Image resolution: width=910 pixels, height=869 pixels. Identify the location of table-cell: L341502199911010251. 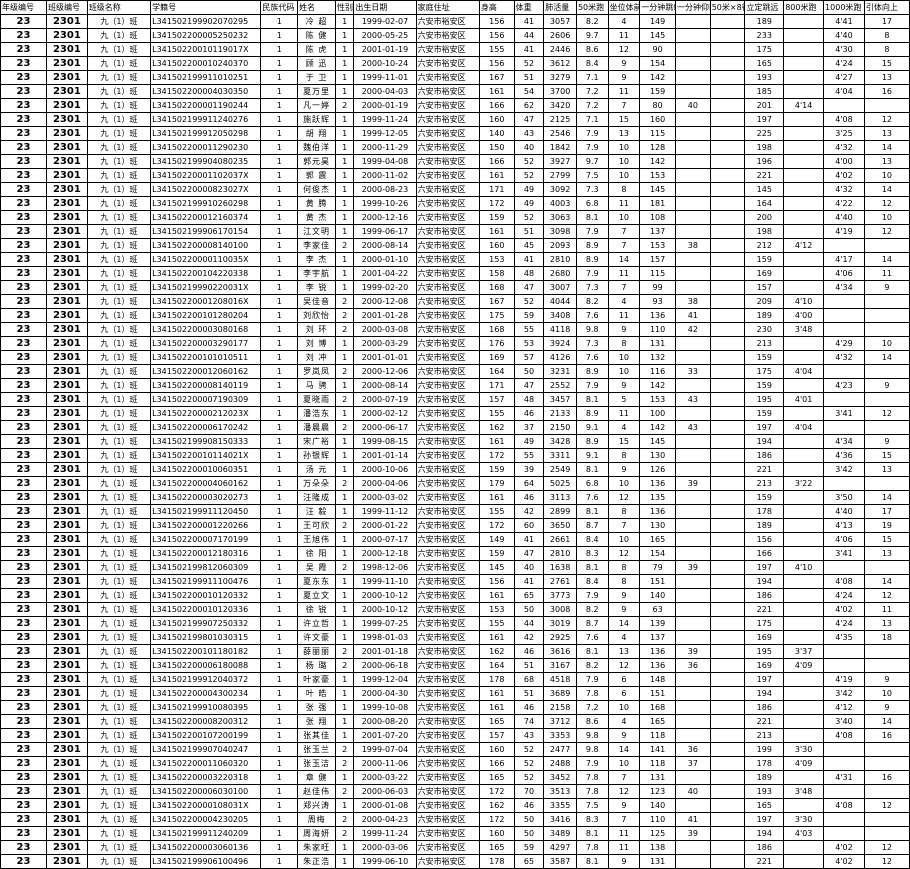
(206, 77).